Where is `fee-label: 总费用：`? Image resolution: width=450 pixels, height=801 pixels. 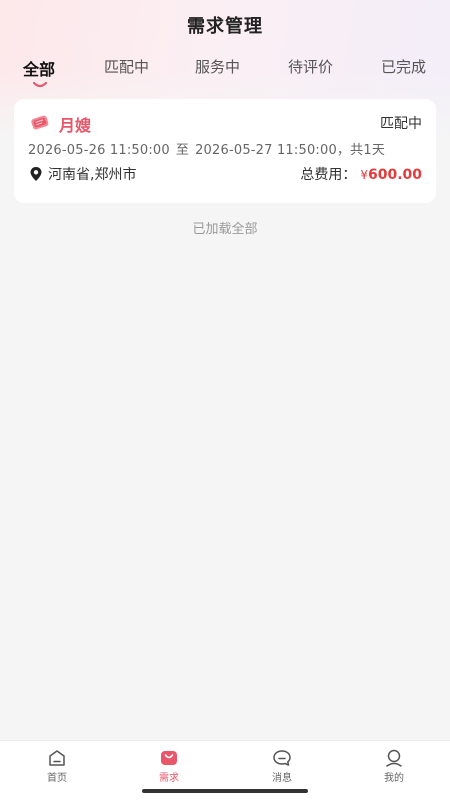
fee-label: 总费用： is located at coordinates (328, 175).